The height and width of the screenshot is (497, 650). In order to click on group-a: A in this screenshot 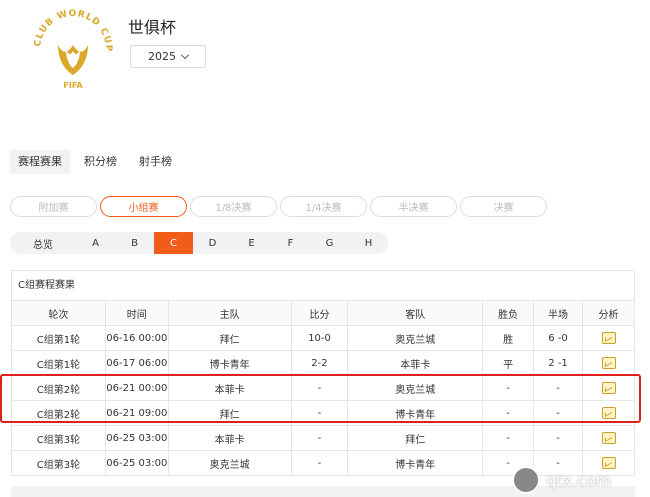, I will do `click(95, 243)`.